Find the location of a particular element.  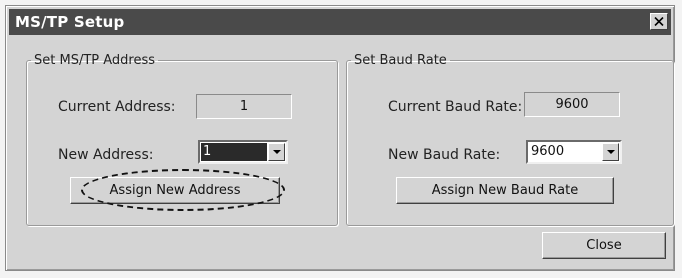

window-title: MS/TP Setup is located at coordinates (70, 22).